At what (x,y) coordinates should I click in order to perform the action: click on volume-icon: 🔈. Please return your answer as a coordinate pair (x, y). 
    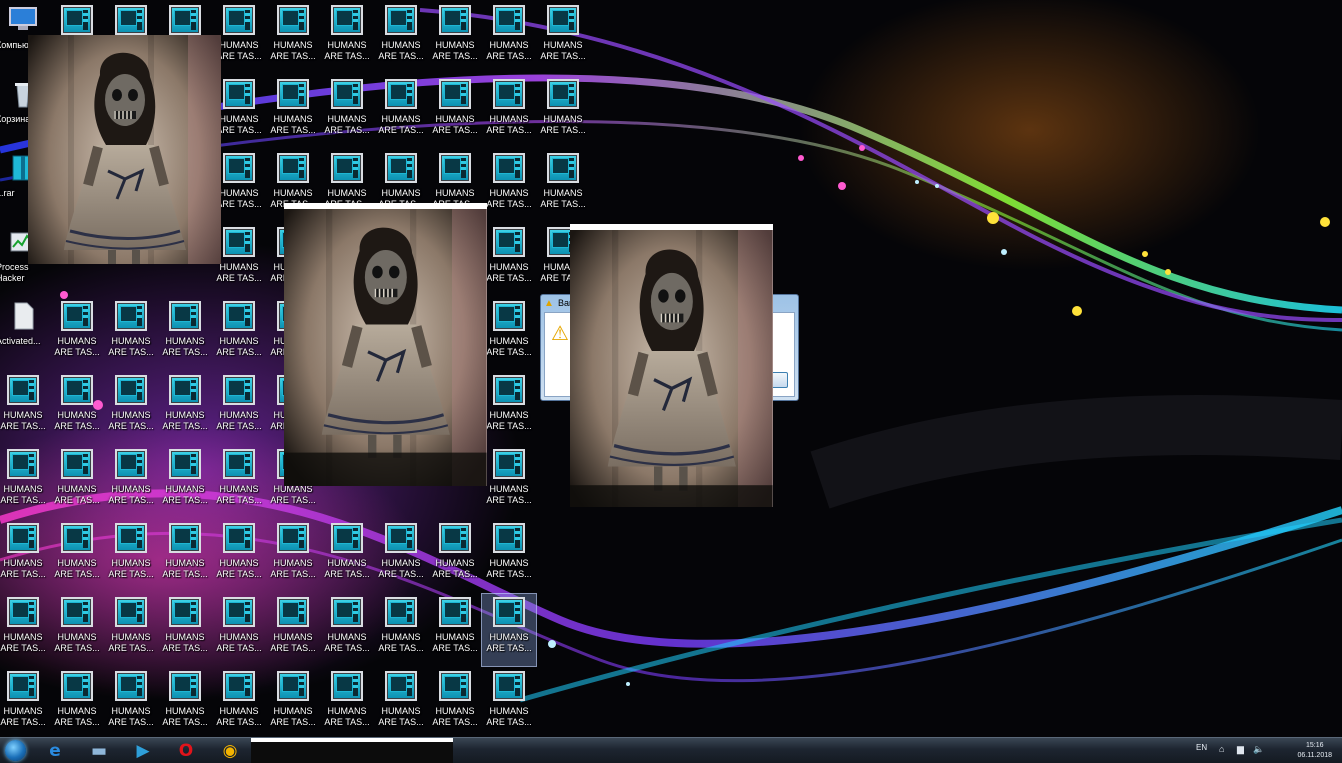
    Looking at the image, I should click on (1258, 749).